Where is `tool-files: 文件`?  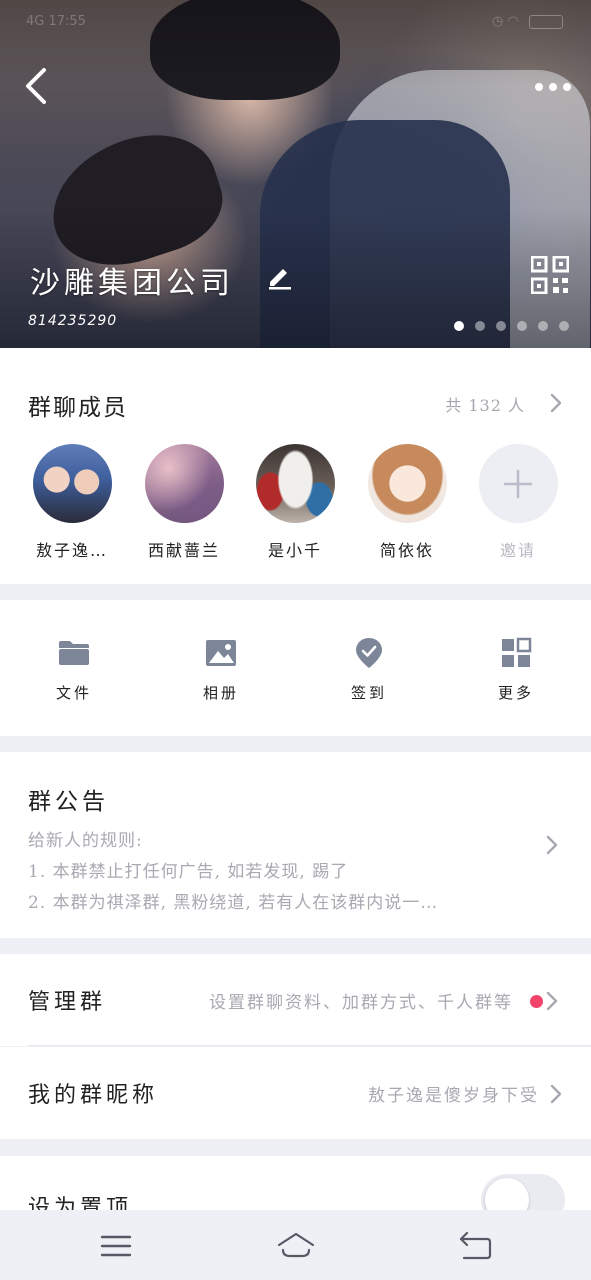 tool-files: 文件 is located at coordinates (74, 669).